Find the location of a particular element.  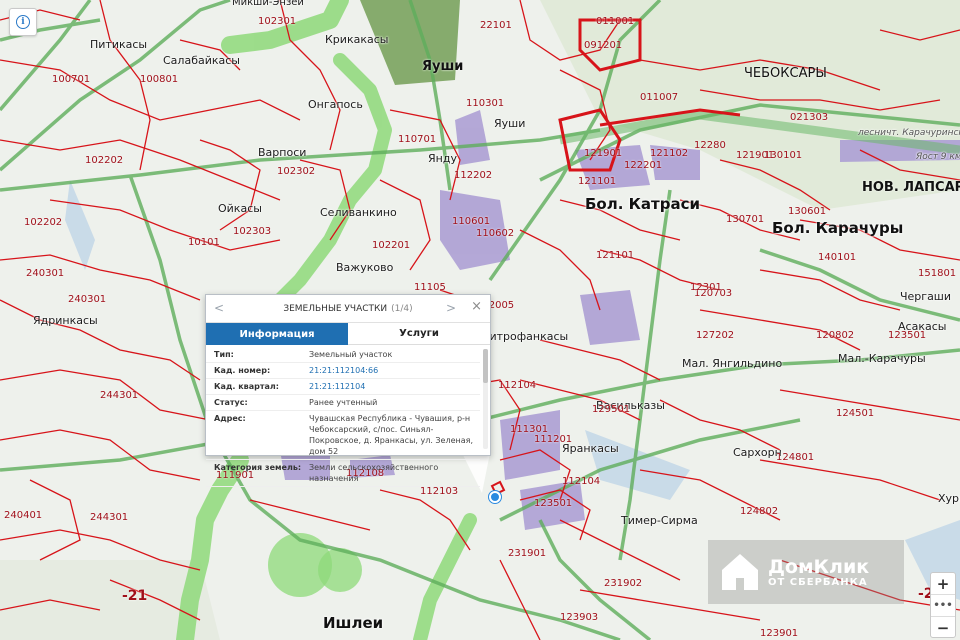

cadastral-code: 231902 is located at coordinates (623, 583).